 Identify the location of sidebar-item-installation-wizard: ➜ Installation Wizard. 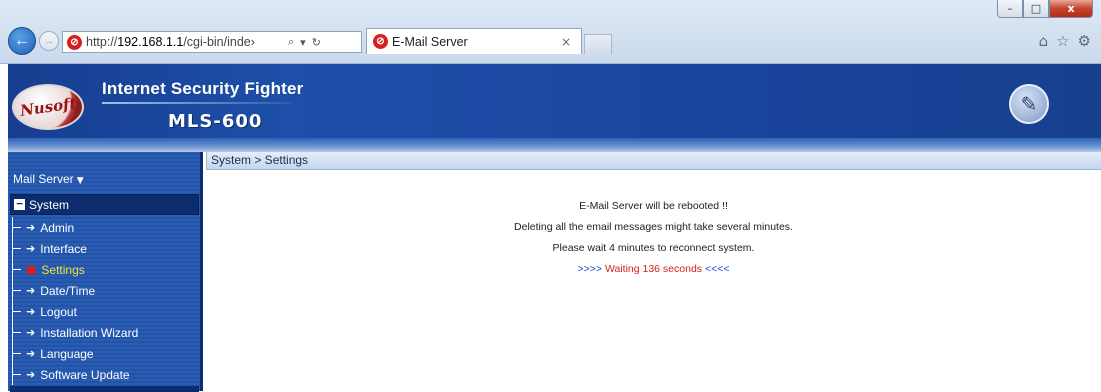
(105, 332).